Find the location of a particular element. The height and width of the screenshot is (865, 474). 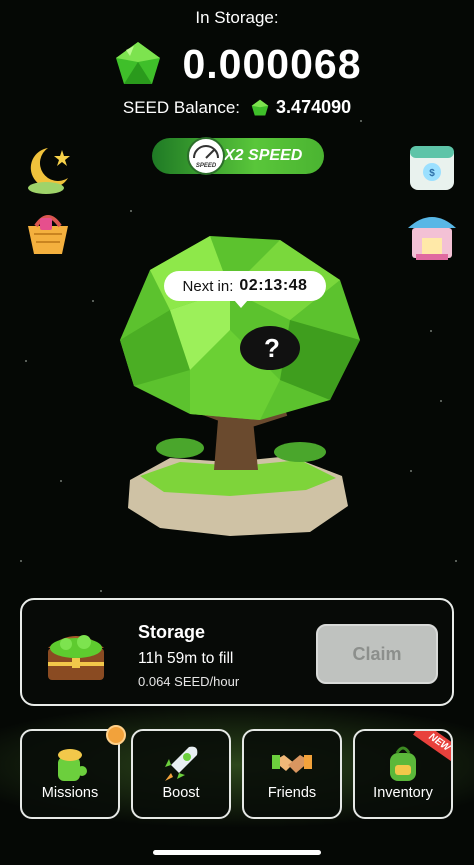

storage-value: 0.000068 is located at coordinates (272, 63).